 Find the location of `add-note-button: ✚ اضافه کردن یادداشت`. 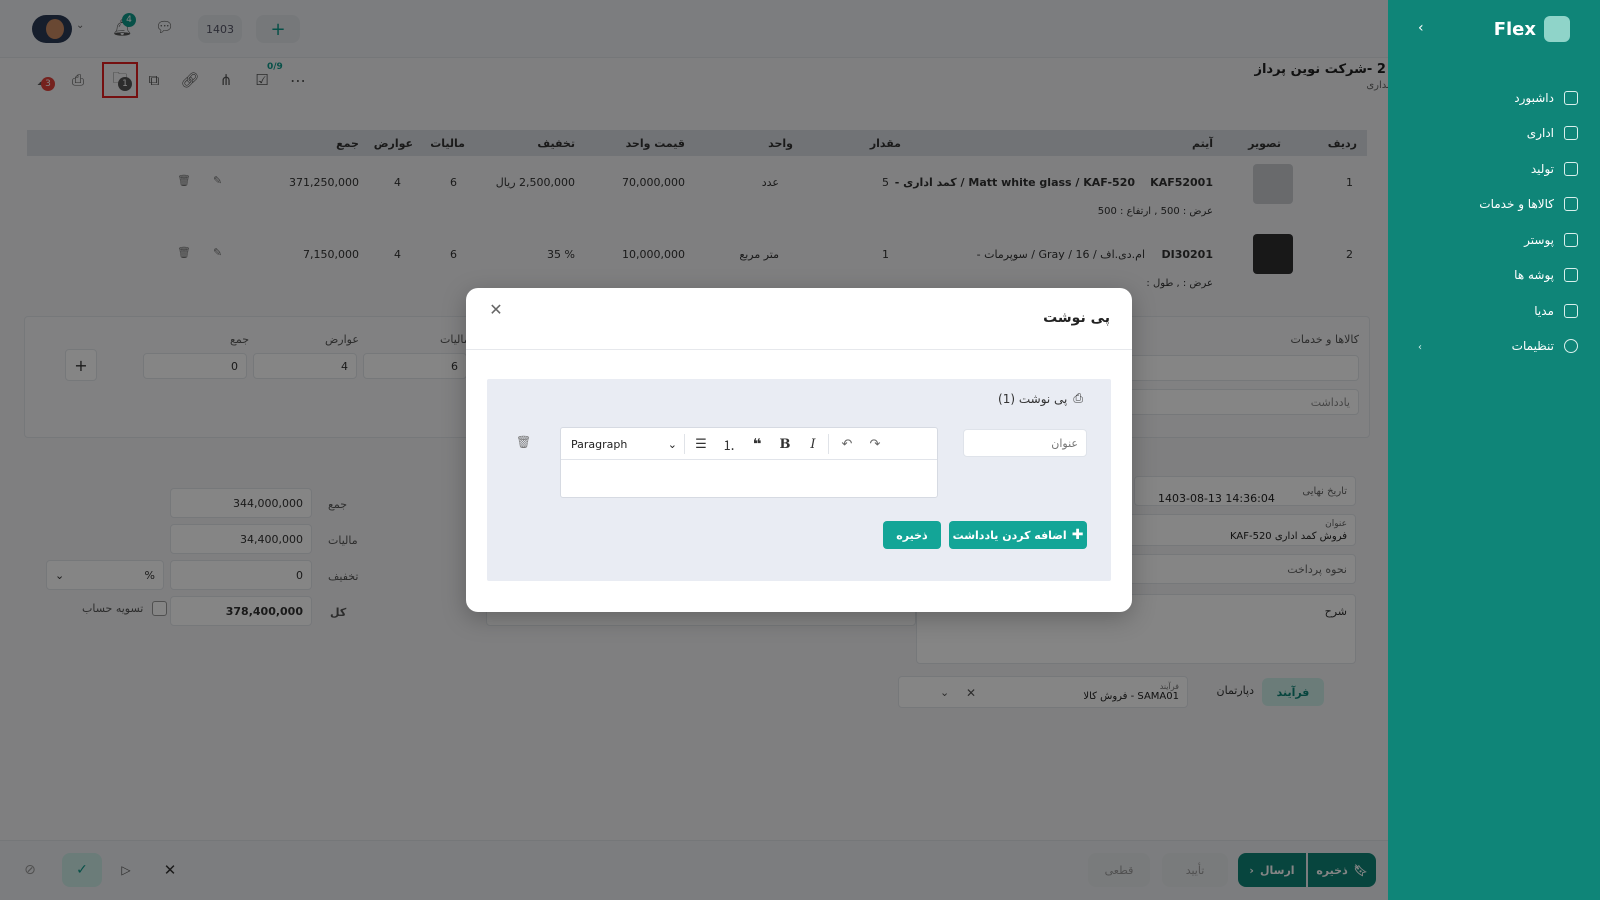

add-note-button: ✚ اضافه کردن یادداشت is located at coordinates (1018, 535).